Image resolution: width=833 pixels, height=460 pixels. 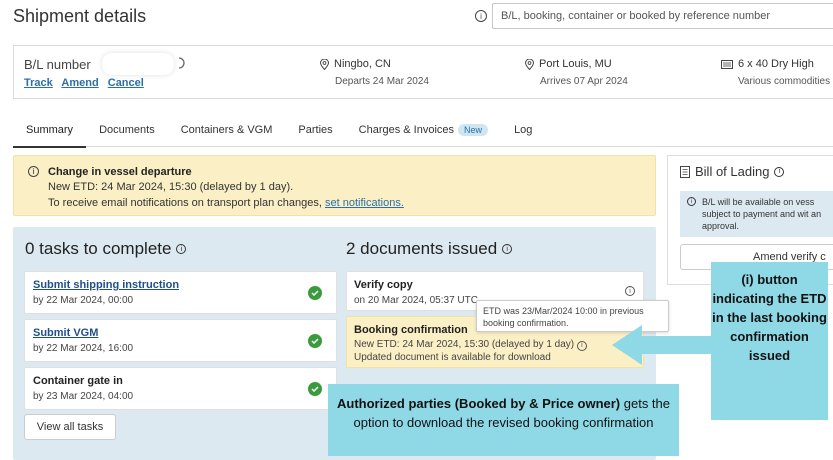 What do you see at coordinates (57, 64) in the screenshot?
I see `bl-number-label: B/L number` at bounding box center [57, 64].